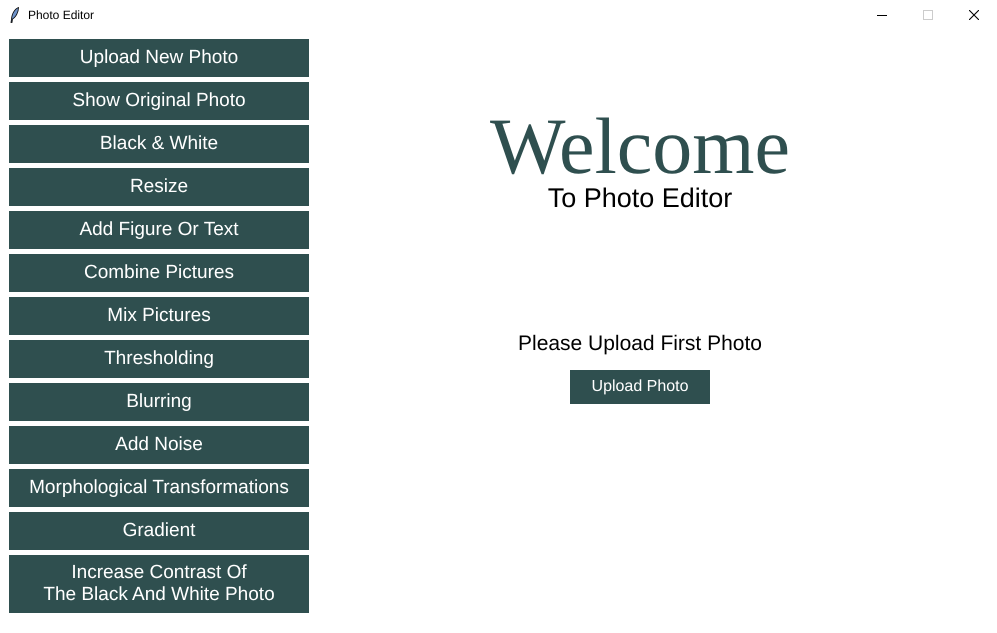  What do you see at coordinates (882, 15) in the screenshot?
I see `minimize-icon` at bounding box center [882, 15].